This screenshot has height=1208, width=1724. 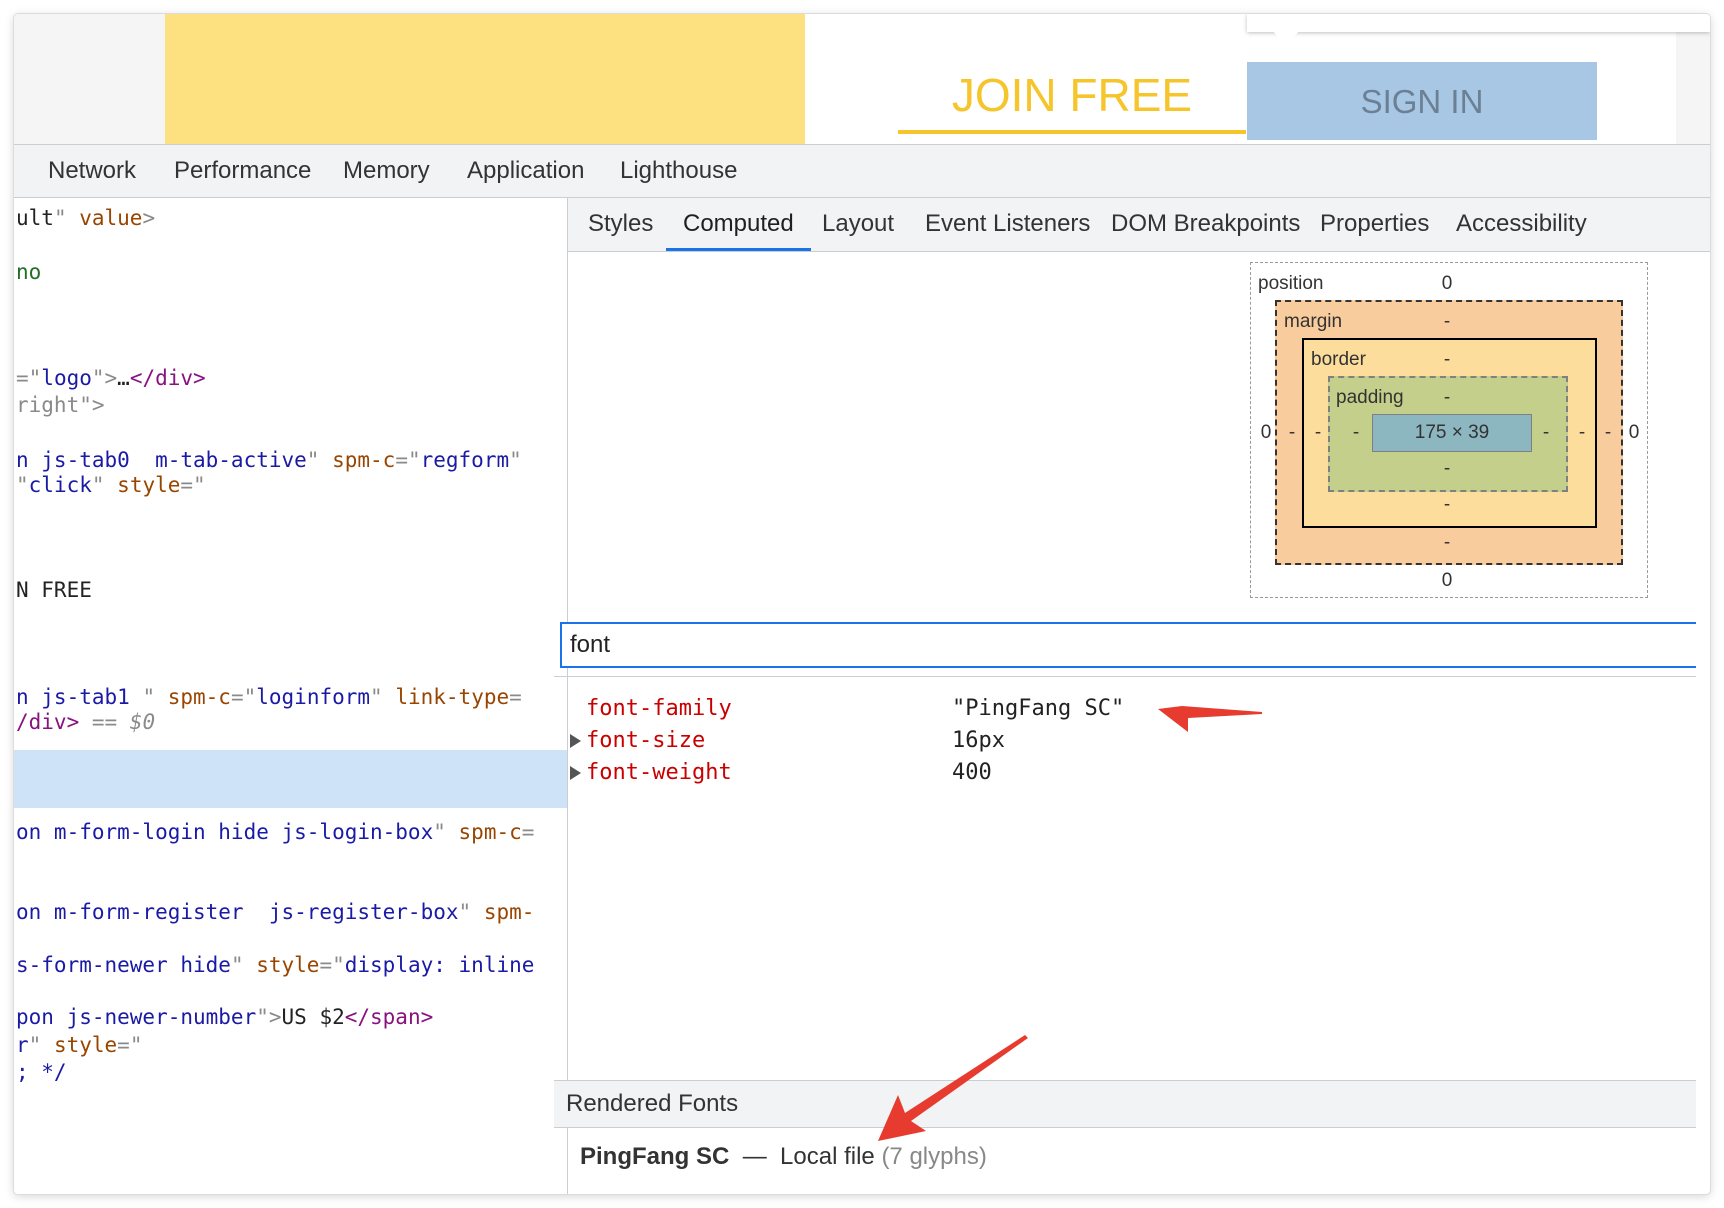 What do you see at coordinates (620, 224) in the screenshot?
I see `subtab-styles: Styles` at bounding box center [620, 224].